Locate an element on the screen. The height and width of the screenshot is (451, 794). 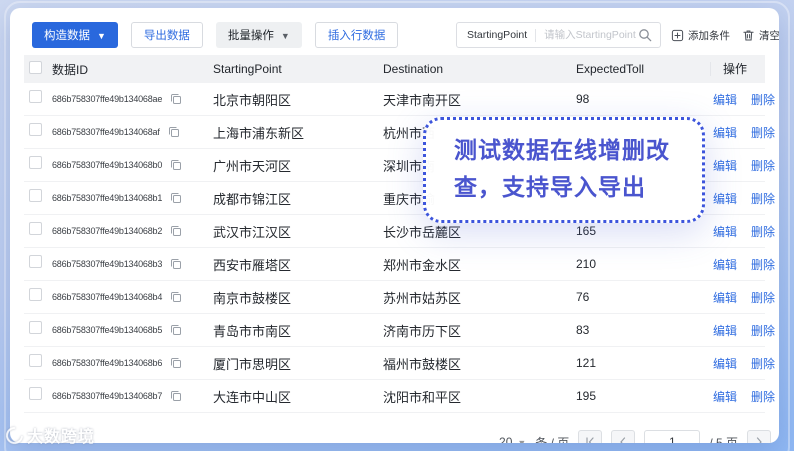
row-destination: 郑州市金水区 is located at coordinates (422, 265).